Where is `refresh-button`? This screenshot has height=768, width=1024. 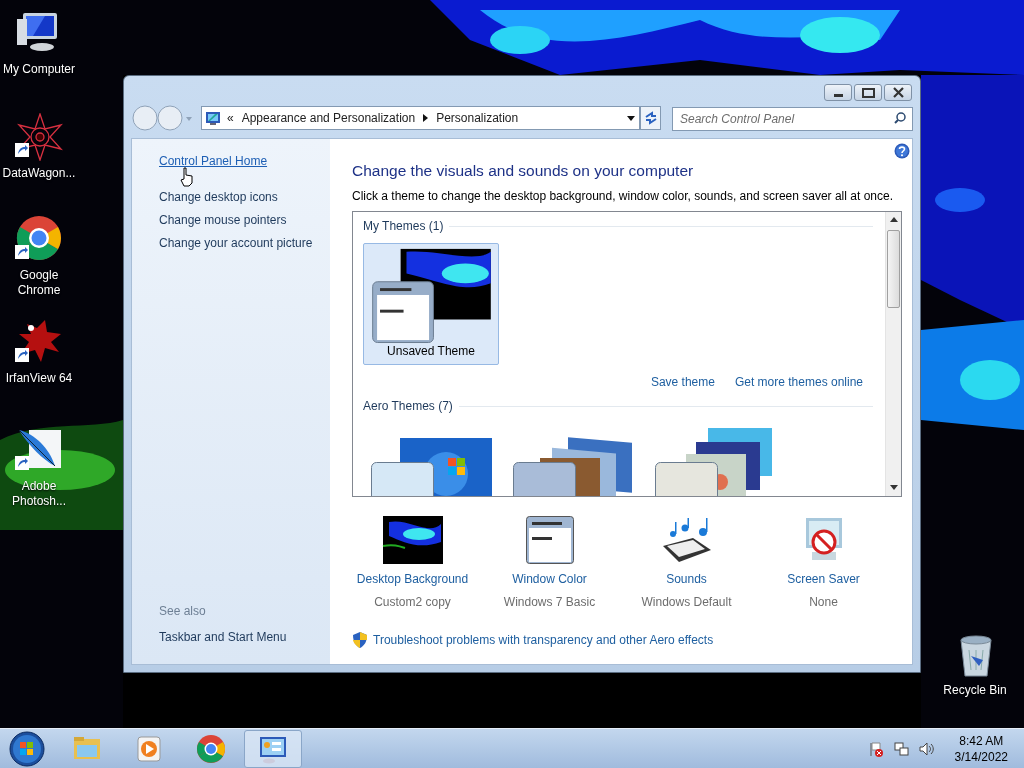 refresh-button is located at coordinates (650, 118).